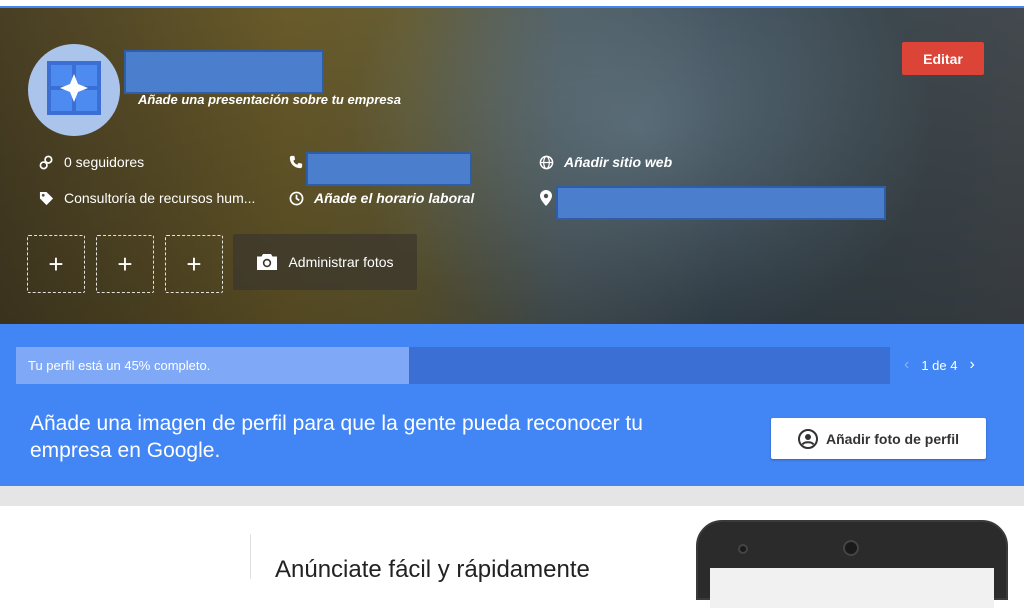 This screenshot has height=608, width=1024. What do you see at coordinates (453, 365) in the screenshot?
I see `progress-bar: Tu perfil está un 45% completo.` at bounding box center [453, 365].